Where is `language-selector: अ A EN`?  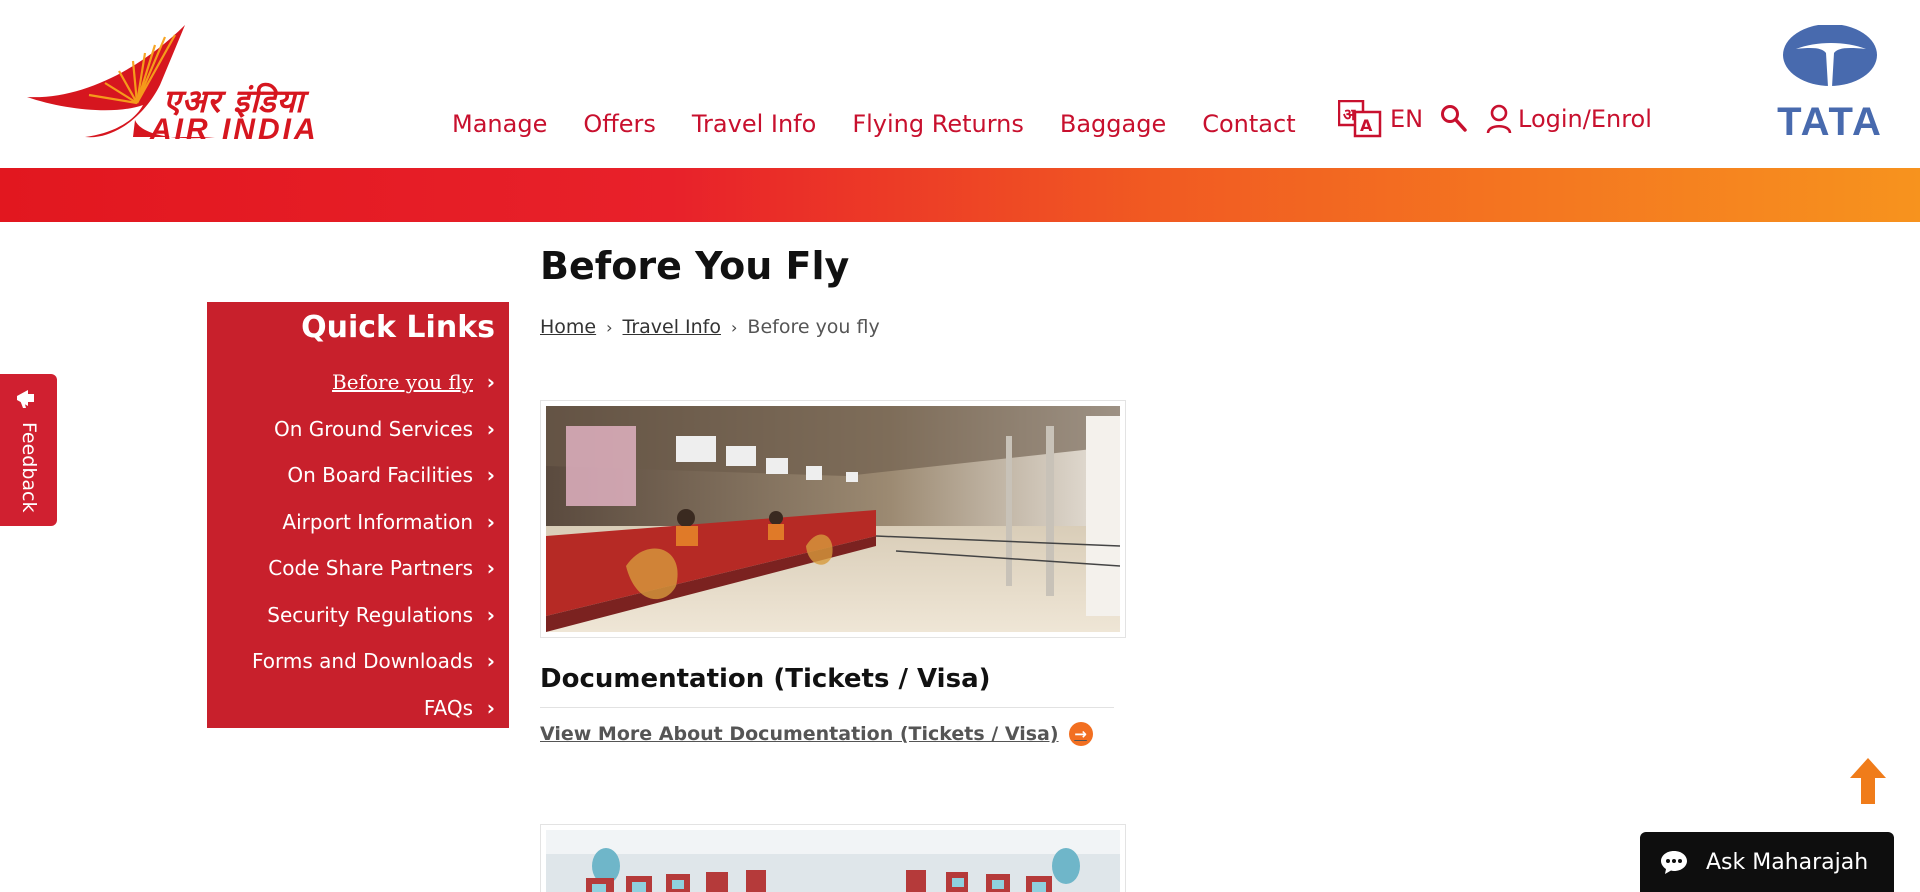
language-selector: अ A EN is located at coordinates (1380, 119).